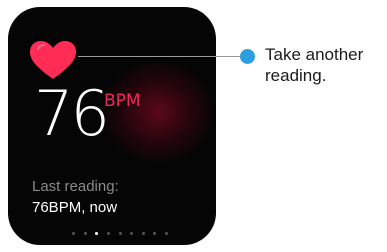 The width and height of the screenshot is (387, 252). I want to click on page-indicator, so click(120, 233).